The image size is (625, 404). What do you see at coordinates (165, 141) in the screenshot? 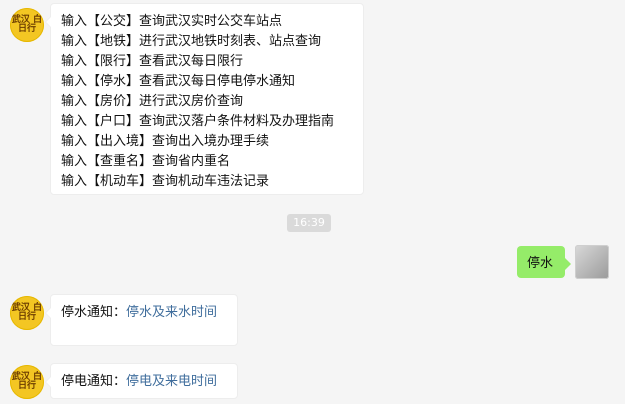
I see `help-line: 输入【出入境】查询出入境办理手续` at bounding box center [165, 141].